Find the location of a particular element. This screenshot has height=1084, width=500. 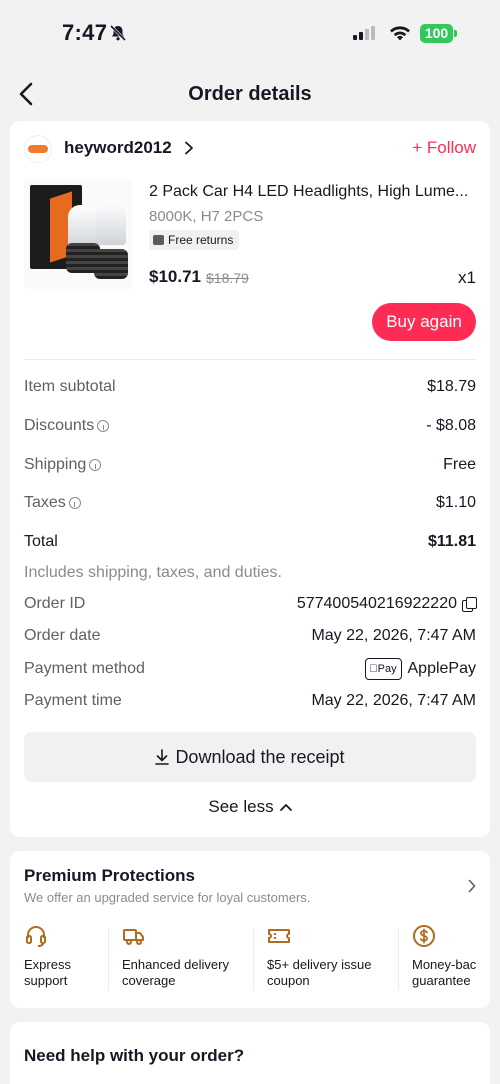

payment-time-value: May 22, 2026, 7:47 AM is located at coordinates (393, 700).